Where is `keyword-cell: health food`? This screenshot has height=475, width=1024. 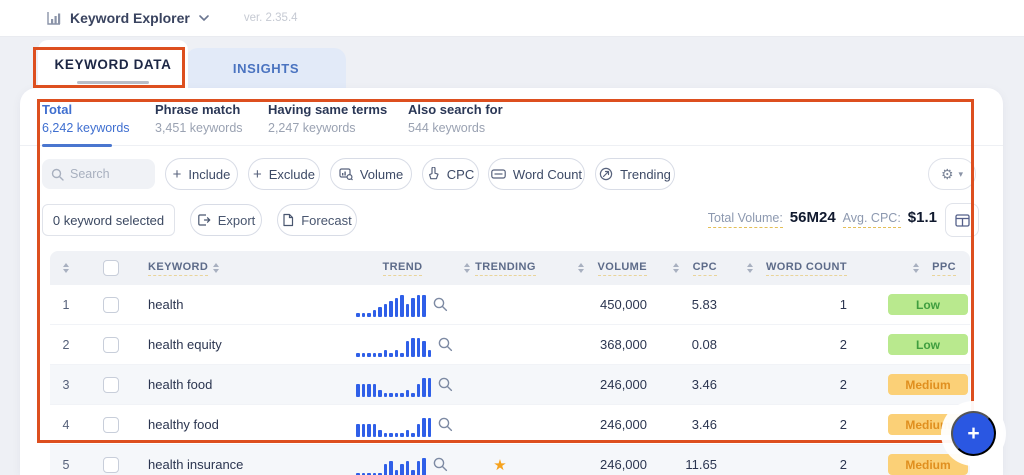 keyword-cell: health food is located at coordinates (245, 384).